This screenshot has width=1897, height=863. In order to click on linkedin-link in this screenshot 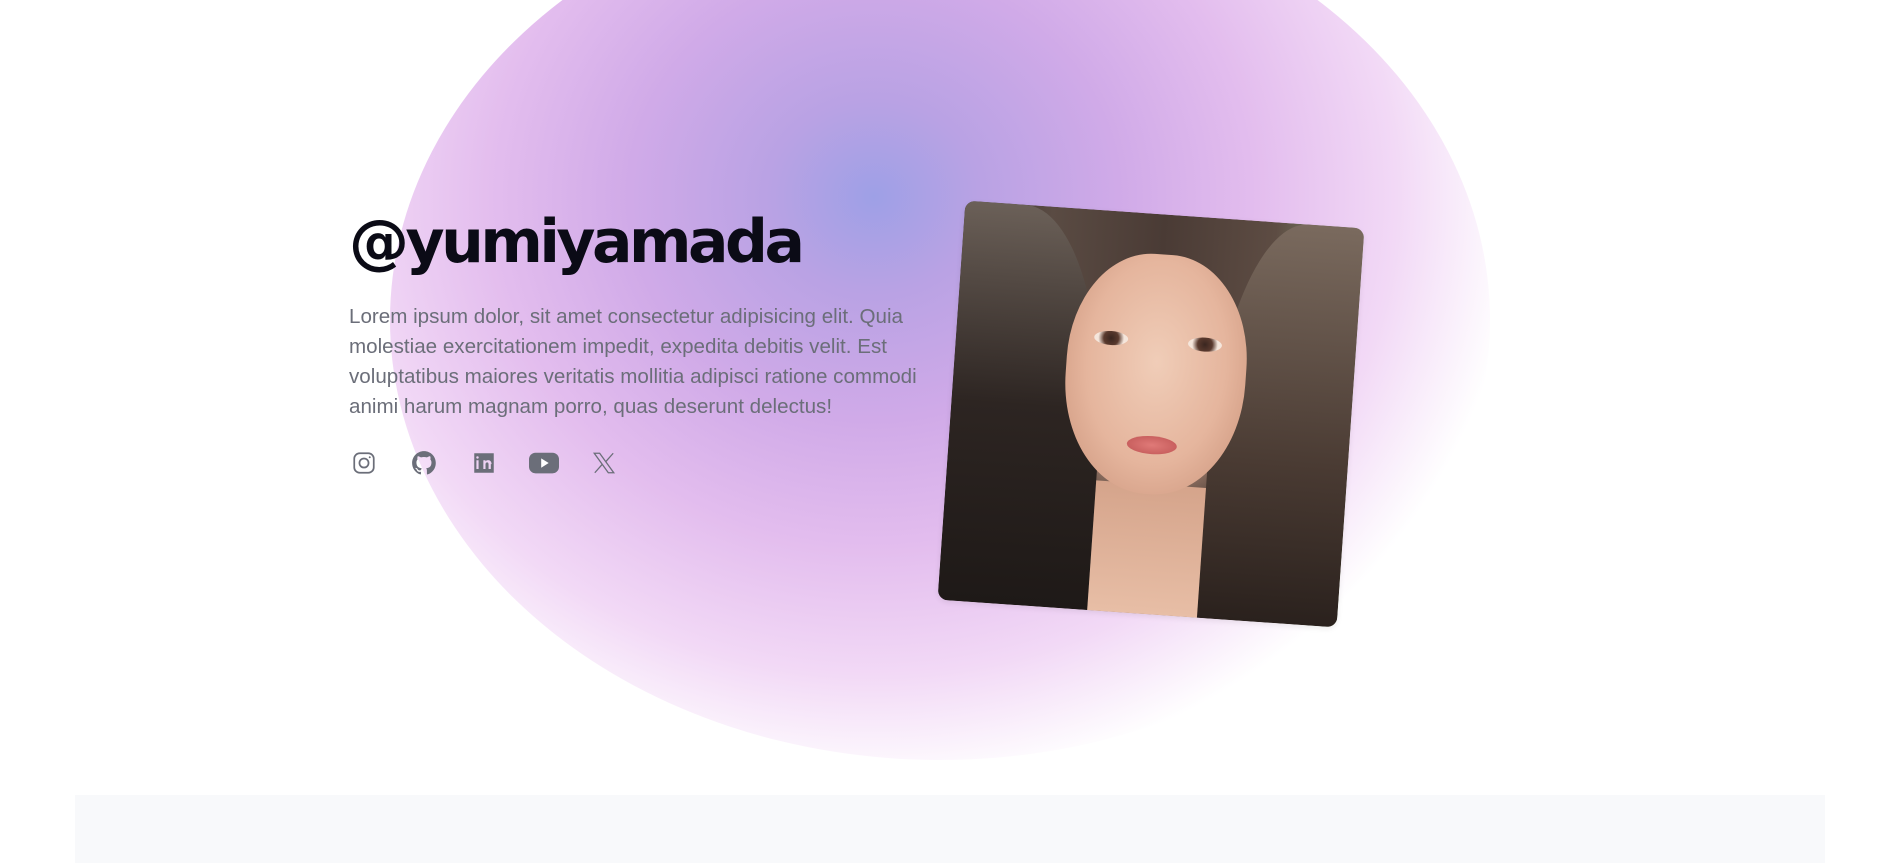, I will do `click(484, 463)`.